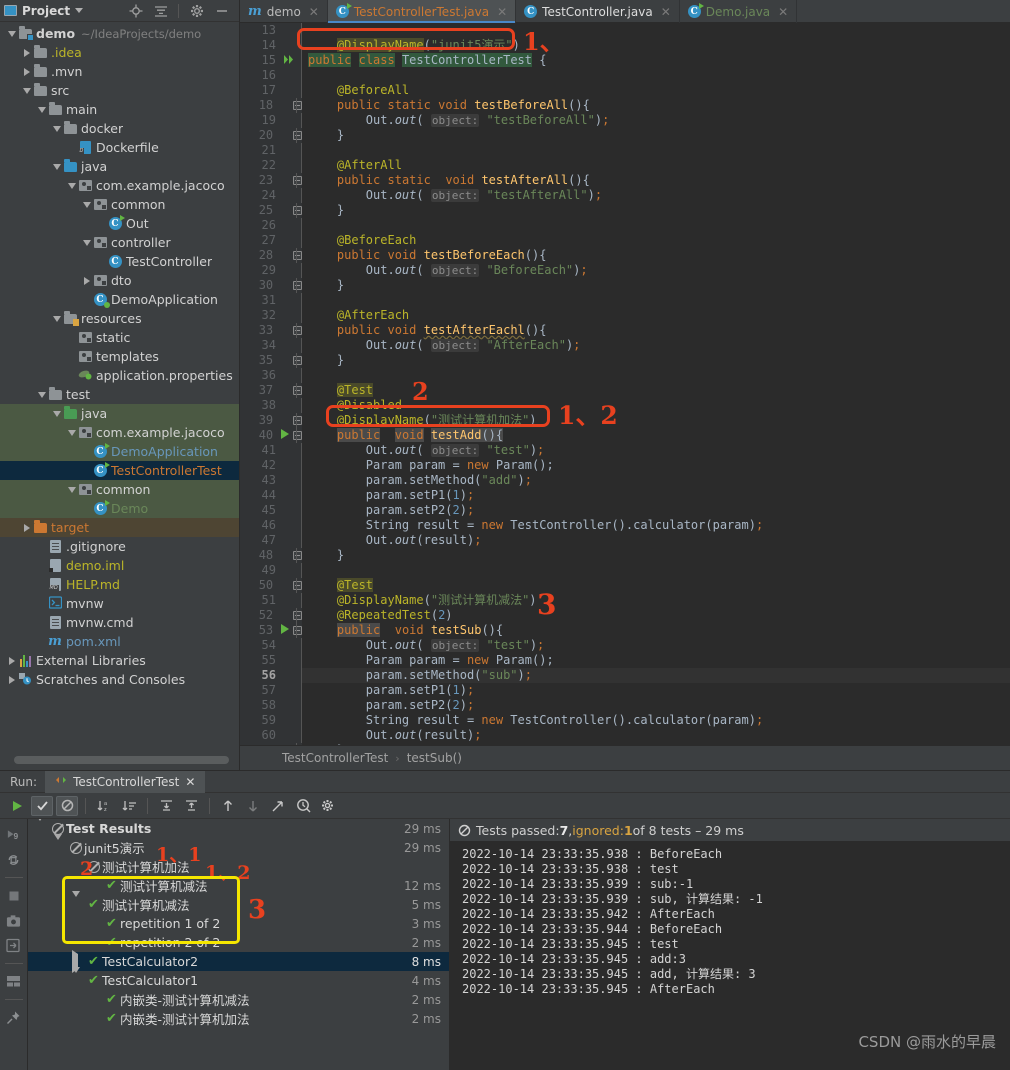  What do you see at coordinates (271, 195) in the screenshot?
I see `gutter-row: 24` at bounding box center [271, 195].